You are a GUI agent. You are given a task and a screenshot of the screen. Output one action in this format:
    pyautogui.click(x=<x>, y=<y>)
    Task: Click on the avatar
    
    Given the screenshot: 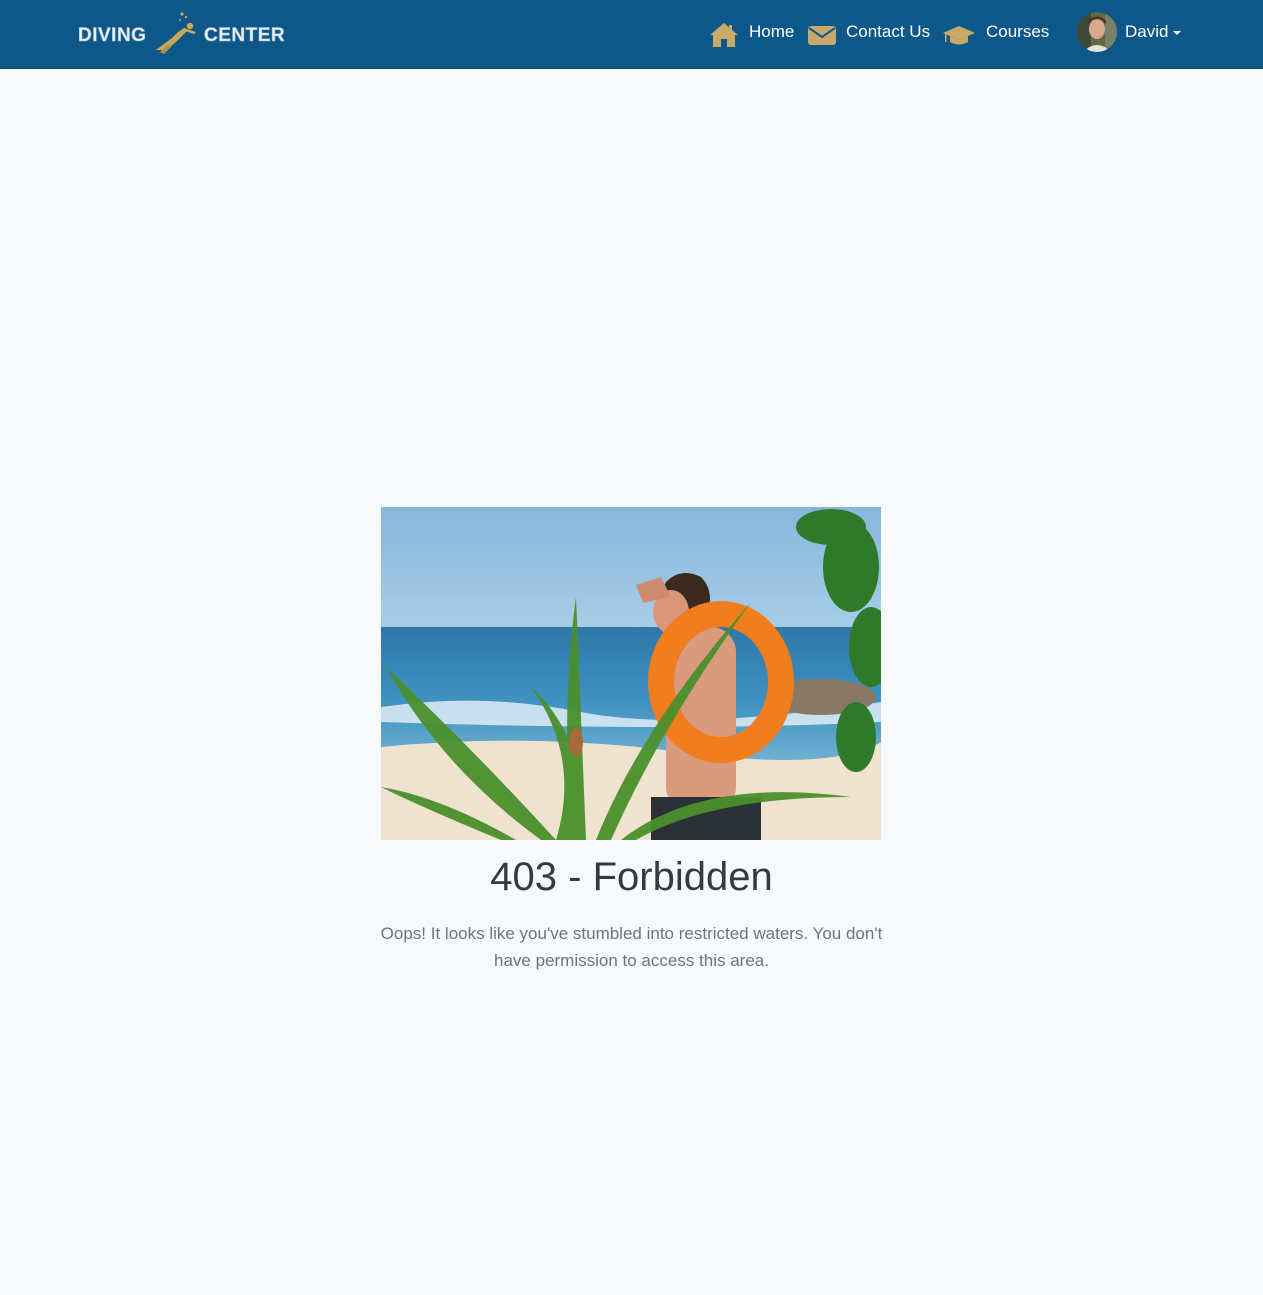 What is the action you would take?
    pyautogui.click(x=1097, y=32)
    